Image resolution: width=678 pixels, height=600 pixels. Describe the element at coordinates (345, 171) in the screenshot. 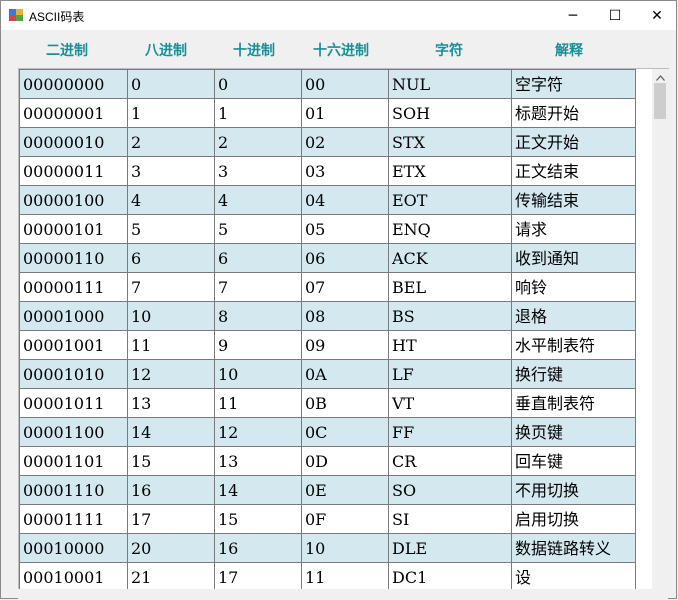

I see `hex-cell: 03` at that location.